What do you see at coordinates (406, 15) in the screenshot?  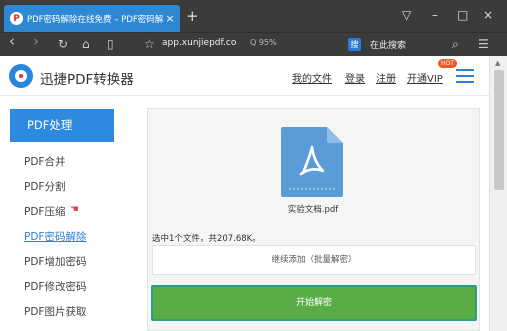 I see `pin-icon: ▽` at bounding box center [406, 15].